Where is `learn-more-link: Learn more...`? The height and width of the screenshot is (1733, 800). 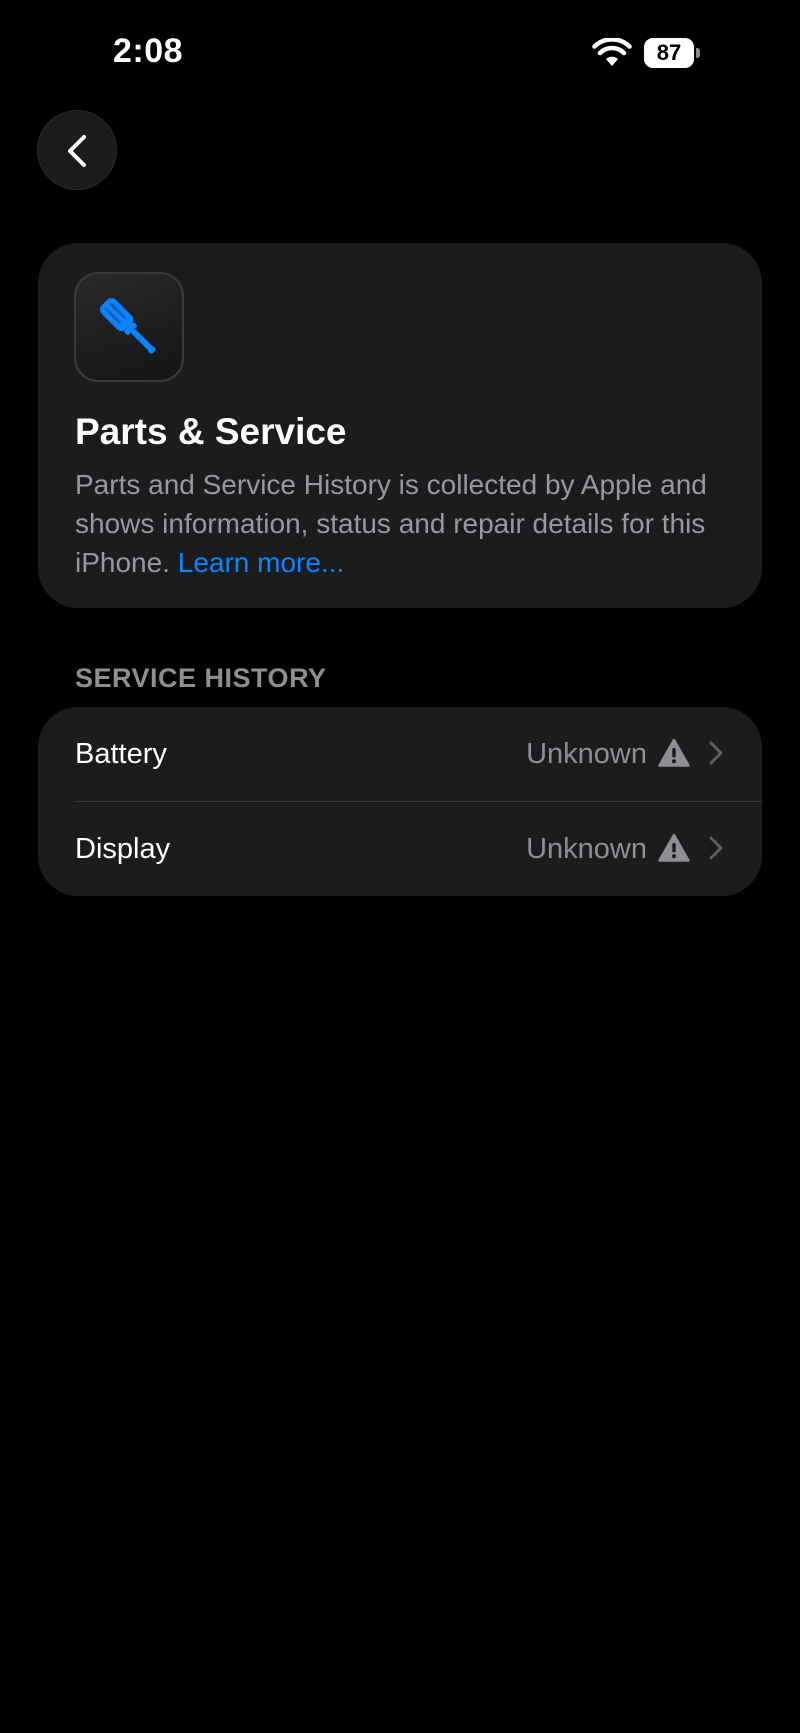
learn-more-link: Learn more... is located at coordinates (261, 562).